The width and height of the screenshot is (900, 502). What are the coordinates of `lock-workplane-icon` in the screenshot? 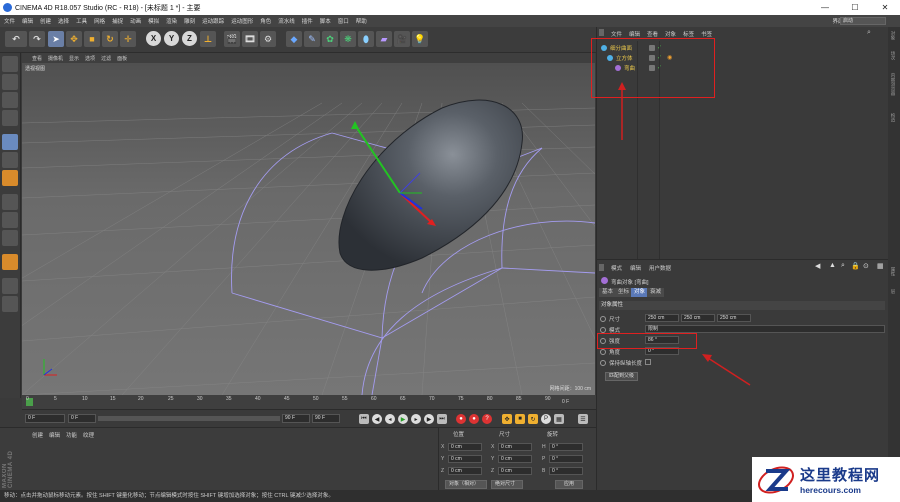 It's located at (10, 304).